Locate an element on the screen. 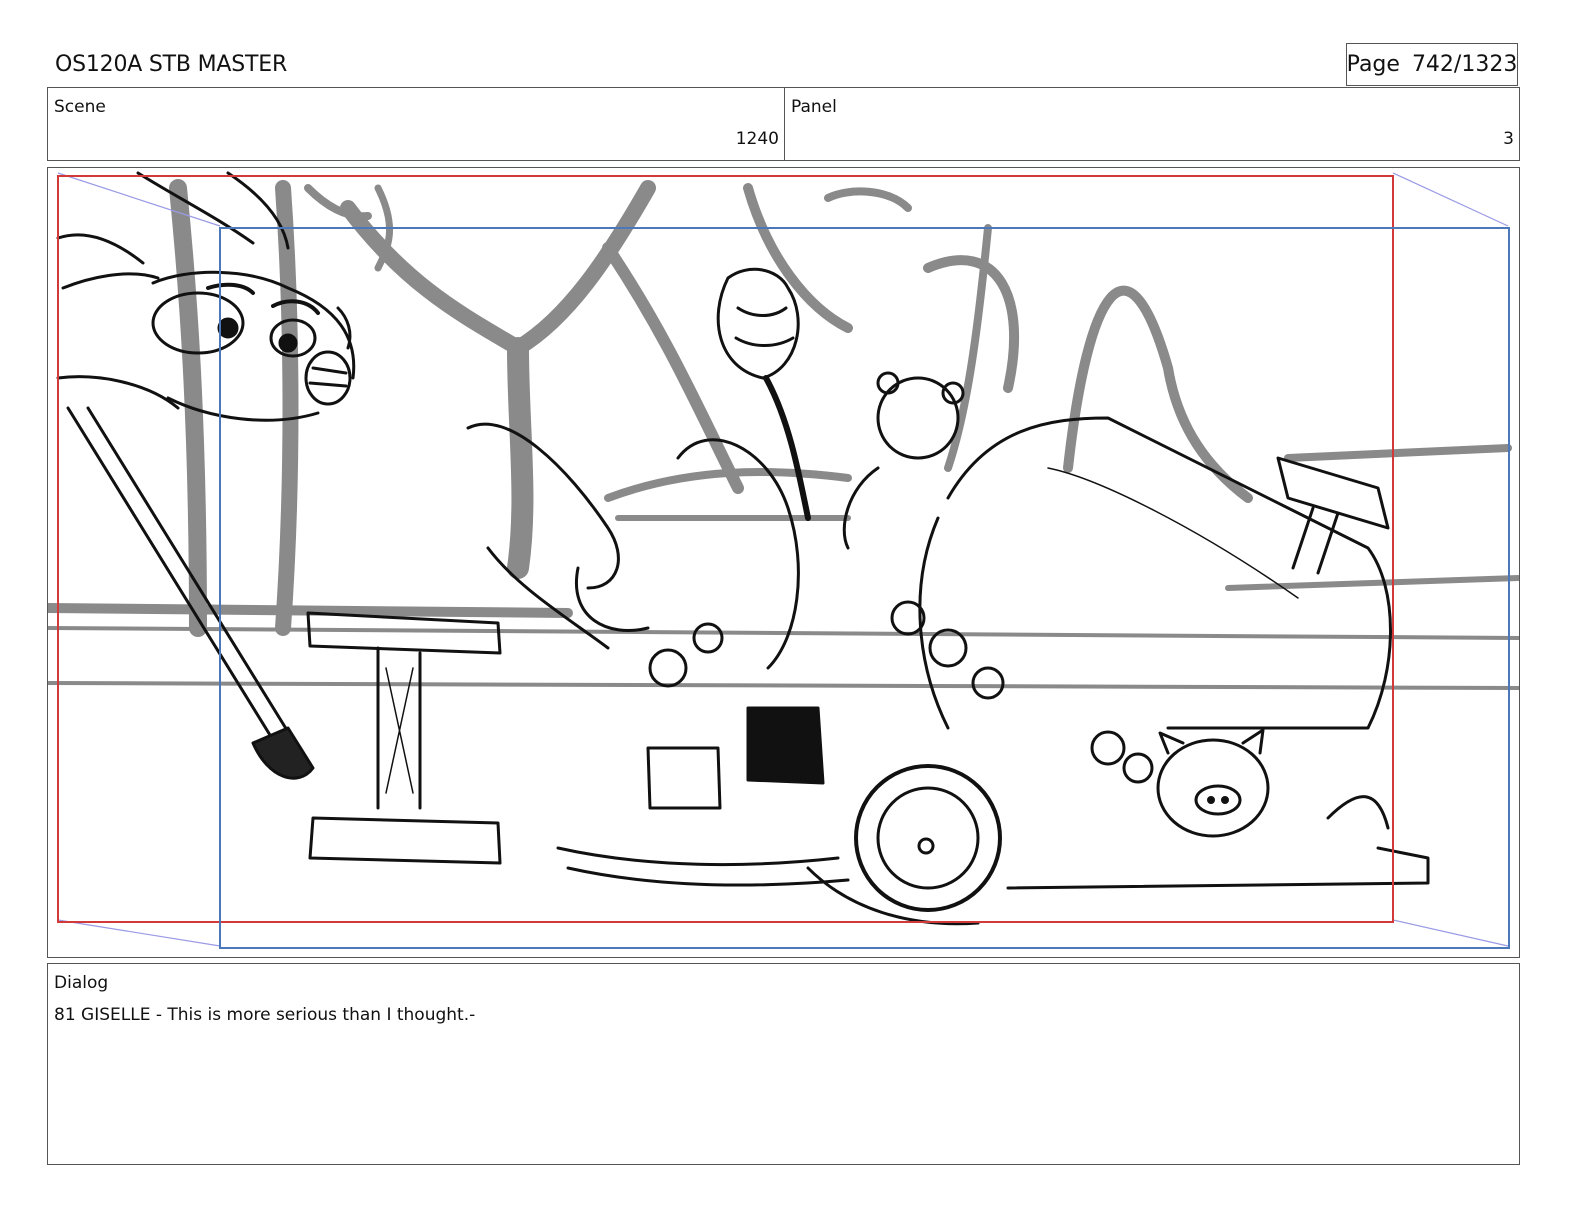  panel-number: 3 is located at coordinates (1508, 139).